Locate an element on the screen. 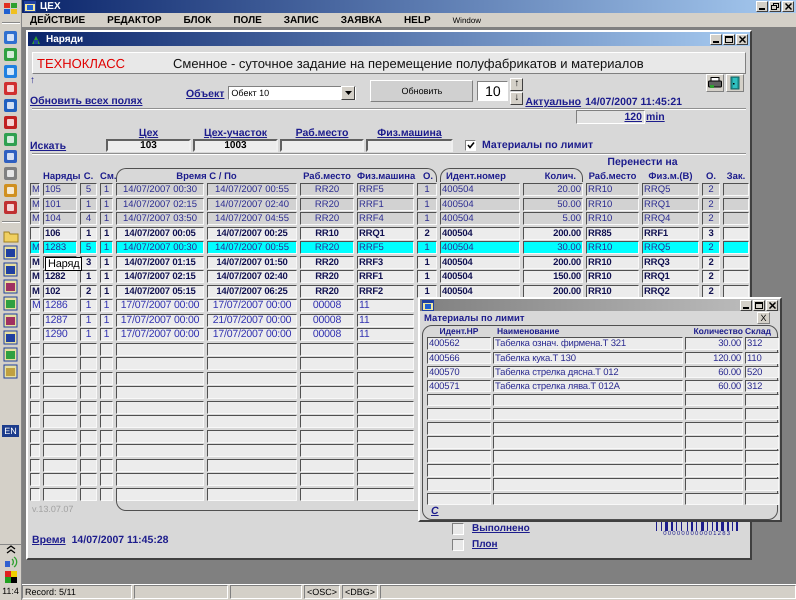 This screenshot has width=796, height=600. menu-item: ДЕЙСТВИЕ is located at coordinates (63, 20).